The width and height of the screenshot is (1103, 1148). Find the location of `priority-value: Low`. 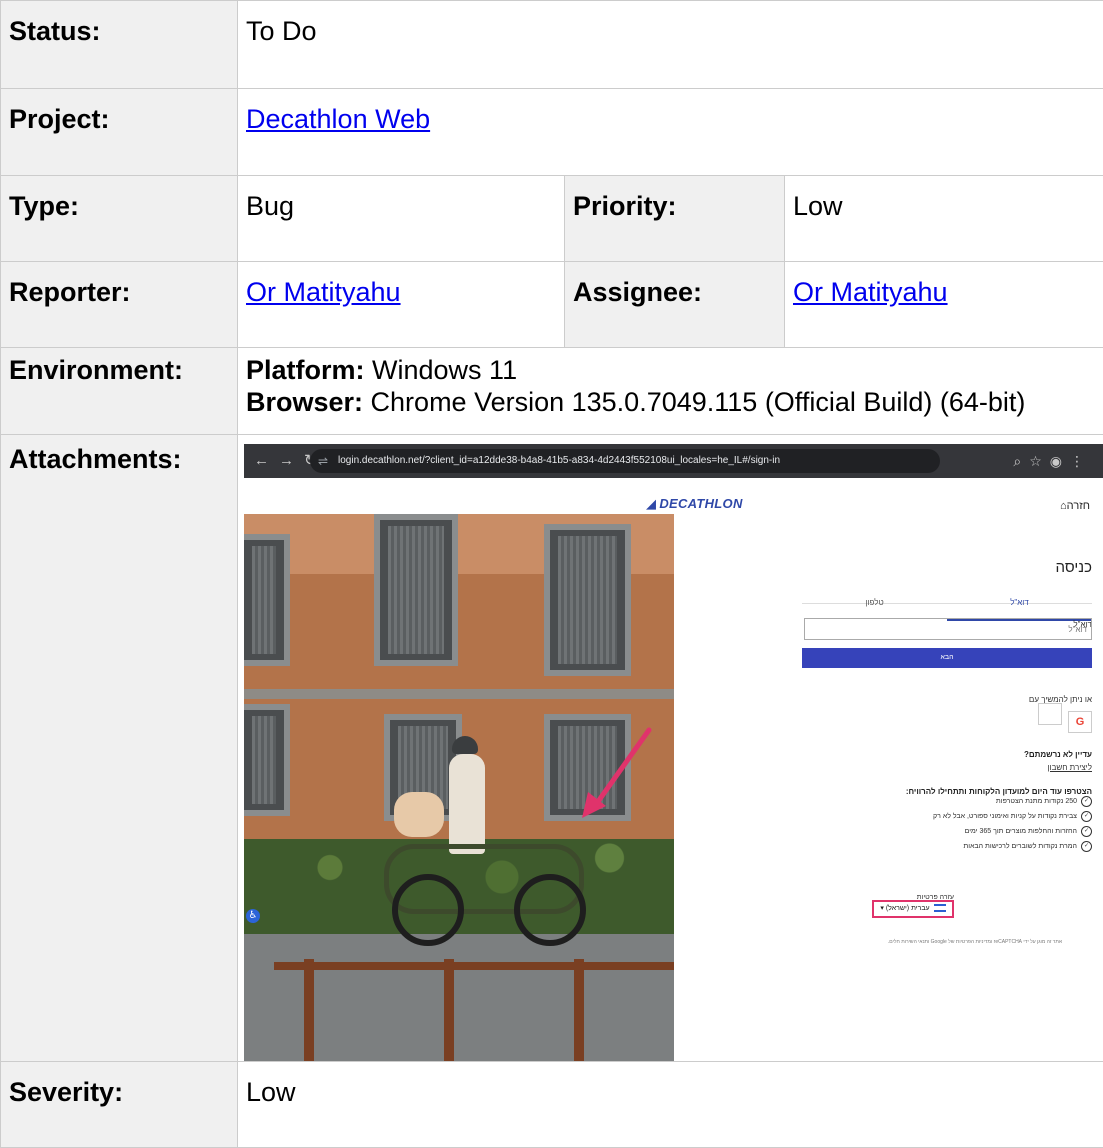

priority-value: Low is located at coordinates (948, 199).